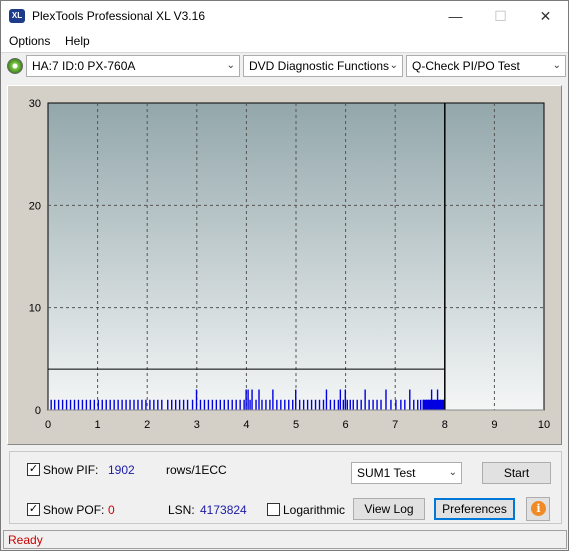  Describe the element at coordinates (285, 539) in the screenshot. I see `status-bar: Ready` at that location.